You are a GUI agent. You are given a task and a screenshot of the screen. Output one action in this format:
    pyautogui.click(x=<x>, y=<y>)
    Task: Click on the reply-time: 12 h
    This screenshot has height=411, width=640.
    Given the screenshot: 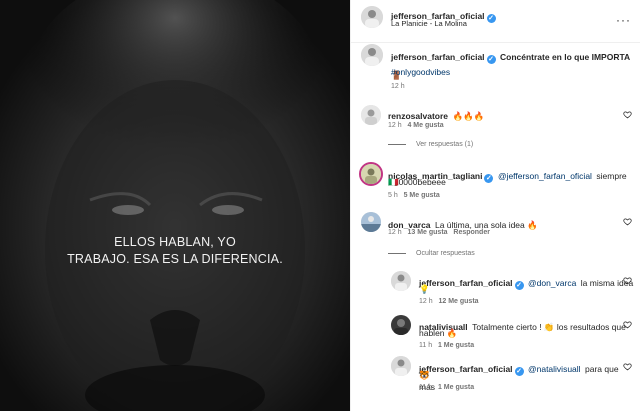 What is the action you would take?
    pyautogui.click(x=426, y=301)
    